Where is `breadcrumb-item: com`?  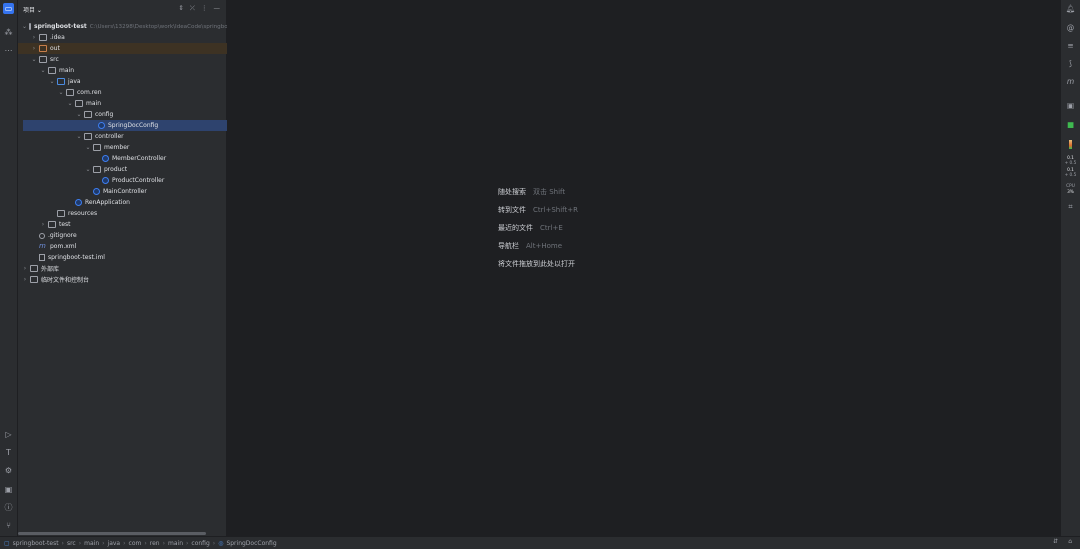
breadcrumb-item: com is located at coordinates (135, 543).